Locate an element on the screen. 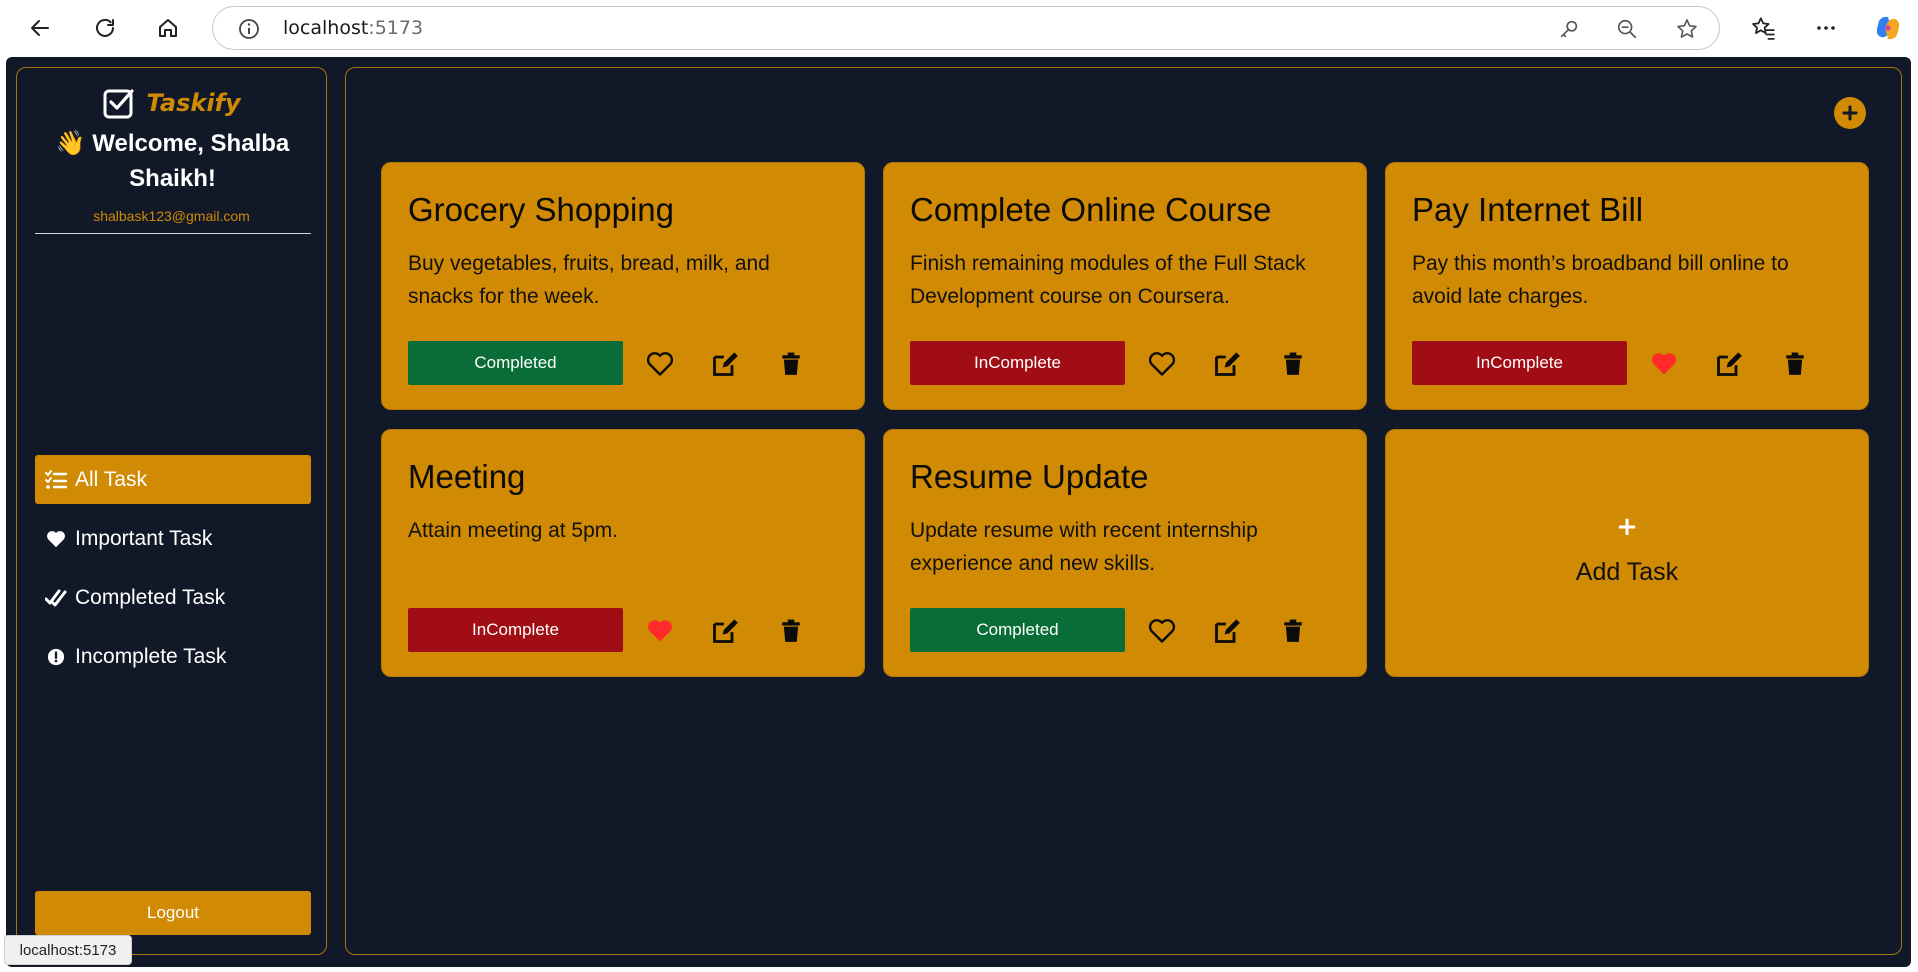 The height and width of the screenshot is (972, 1918). favorites-button is located at coordinates (1763, 28).